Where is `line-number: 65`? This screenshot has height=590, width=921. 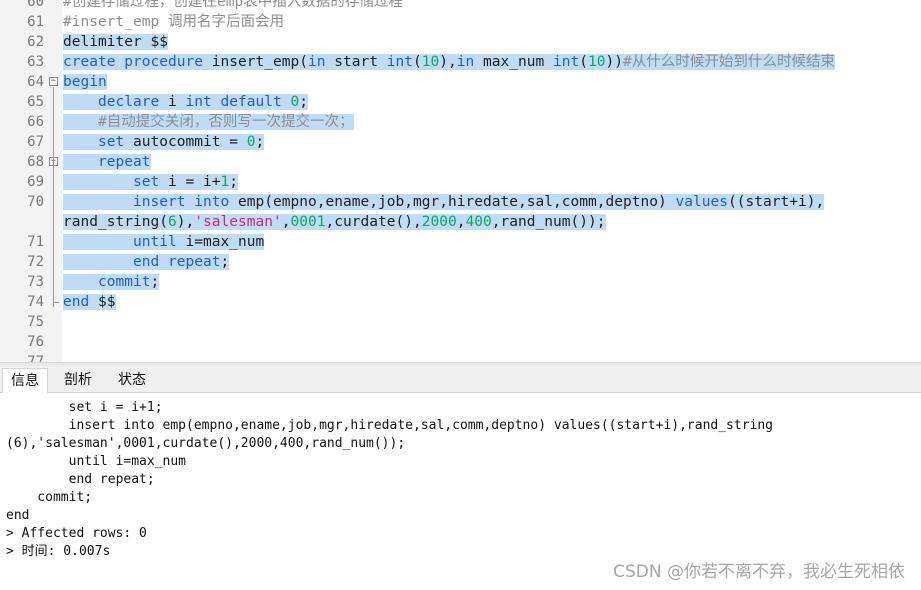
line-number: 65 is located at coordinates (35, 102).